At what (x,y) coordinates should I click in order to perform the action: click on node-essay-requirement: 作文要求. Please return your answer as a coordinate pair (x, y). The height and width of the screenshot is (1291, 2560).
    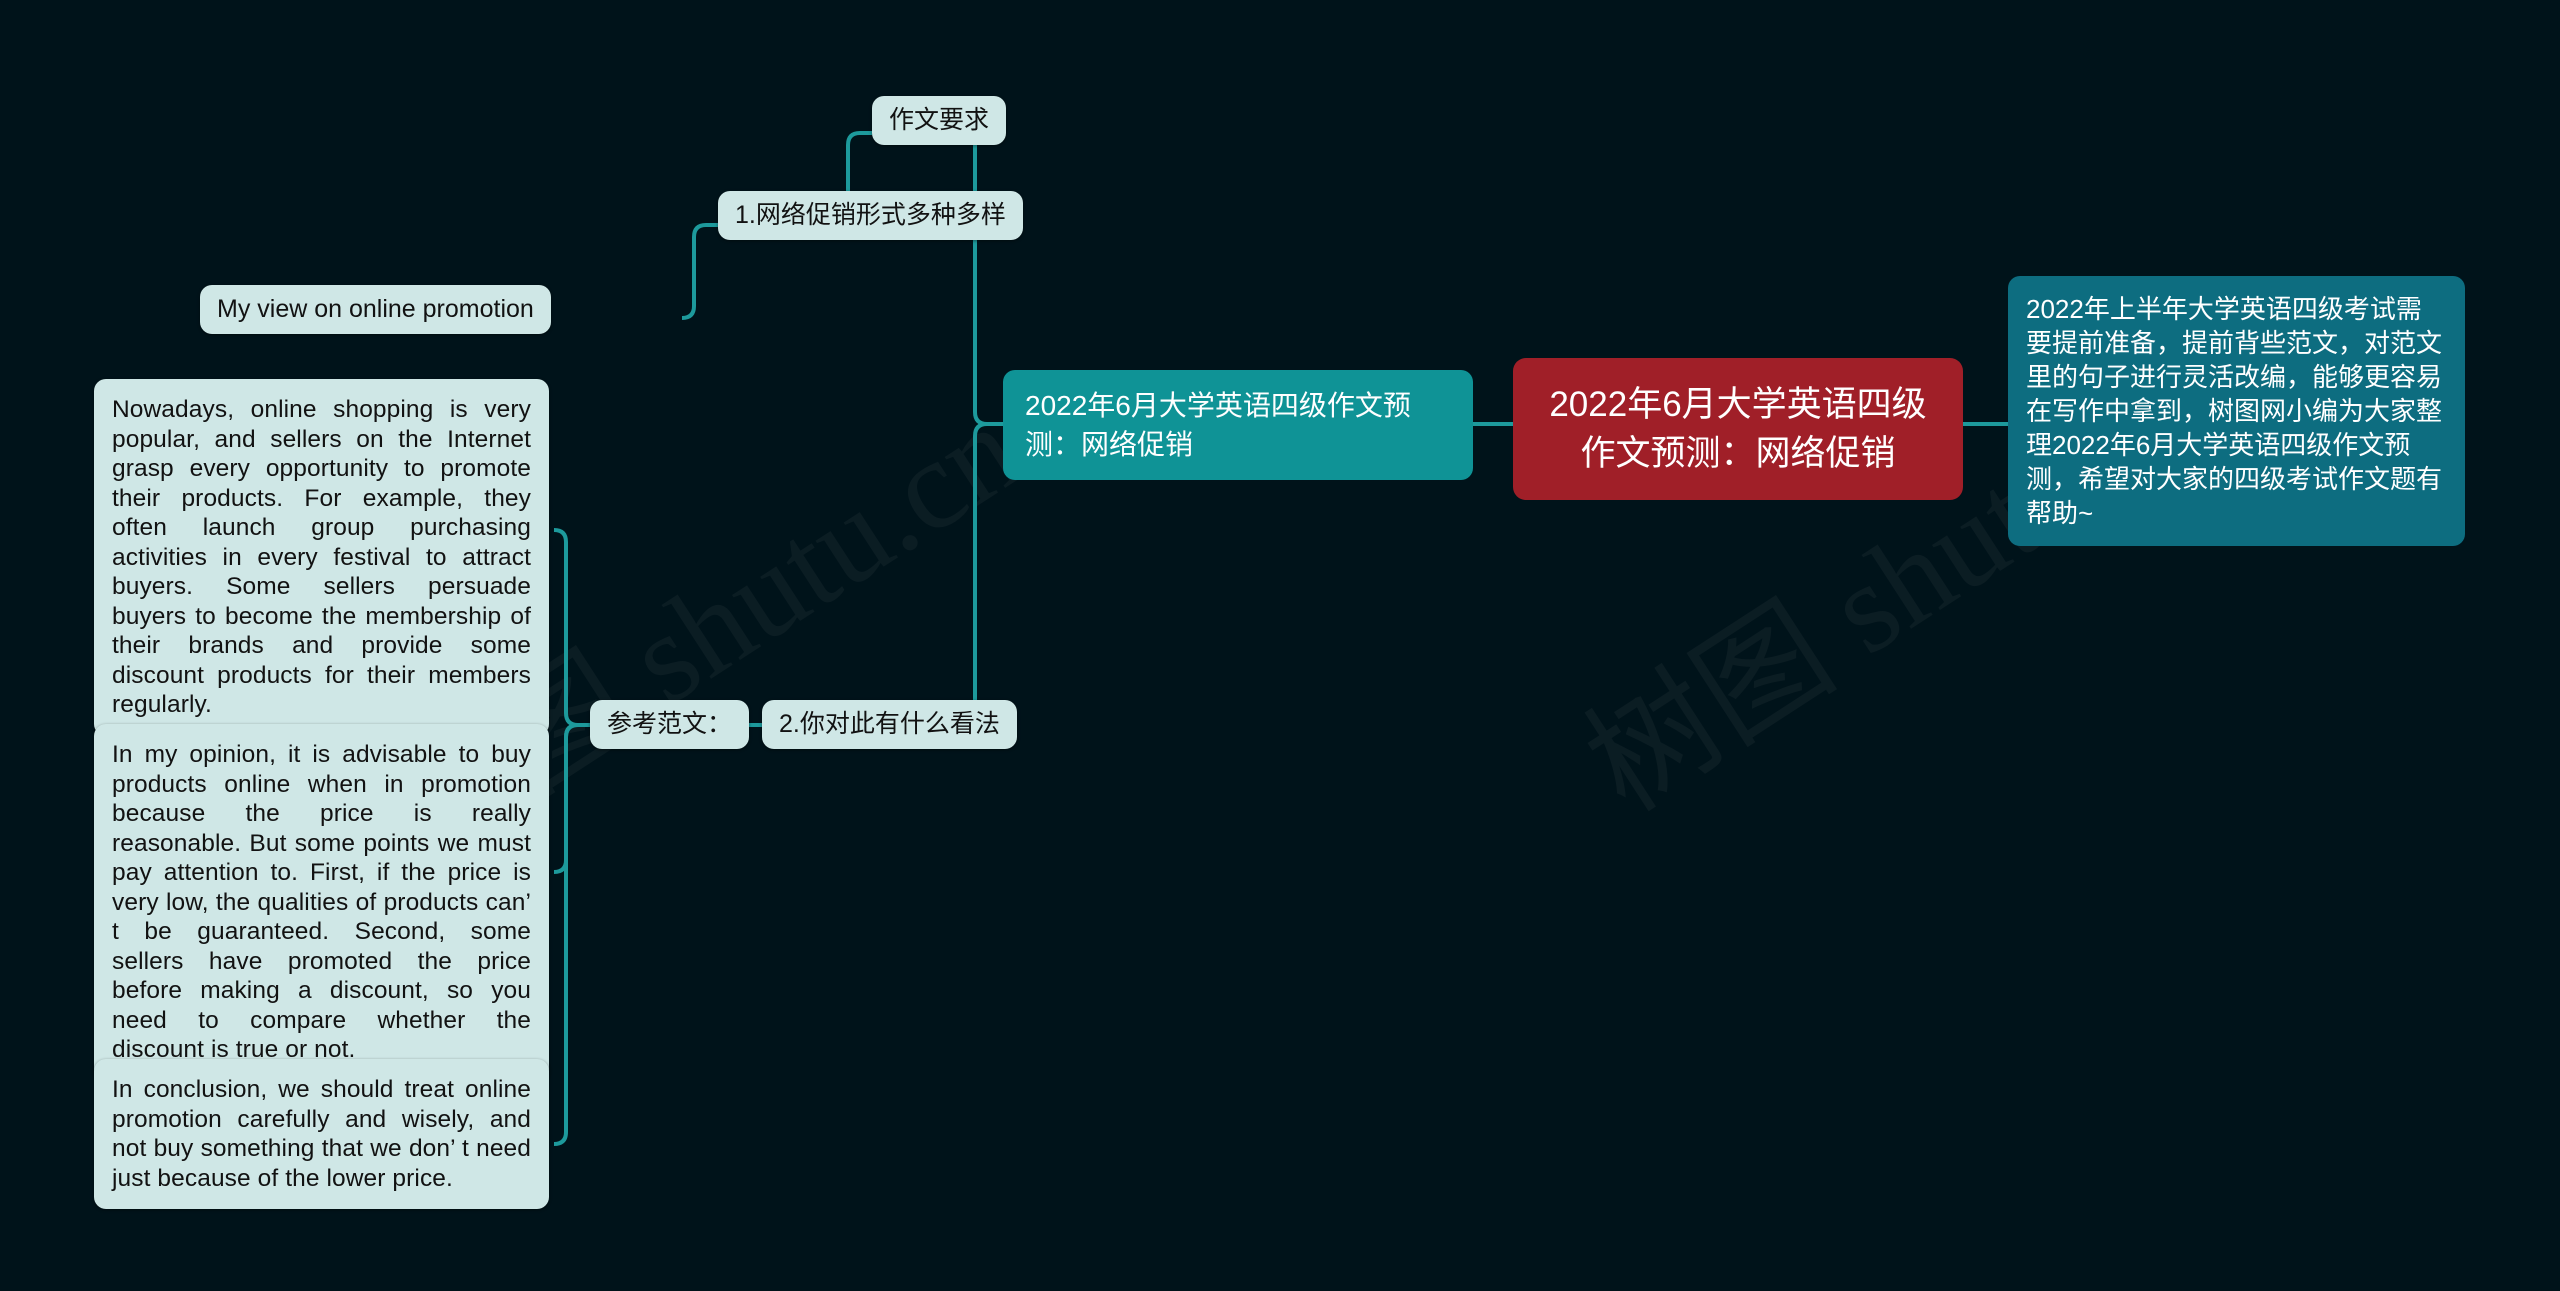
    Looking at the image, I should click on (939, 121).